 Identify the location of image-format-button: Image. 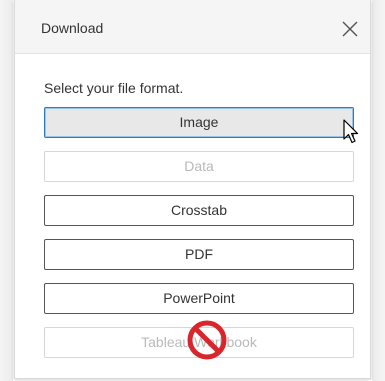
(199, 122).